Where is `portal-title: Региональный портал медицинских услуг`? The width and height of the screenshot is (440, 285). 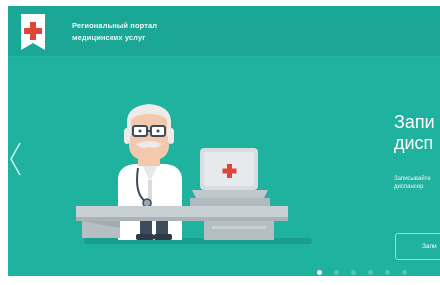 portal-title: Региональный портал медицинских услуг is located at coordinates (114, 32).